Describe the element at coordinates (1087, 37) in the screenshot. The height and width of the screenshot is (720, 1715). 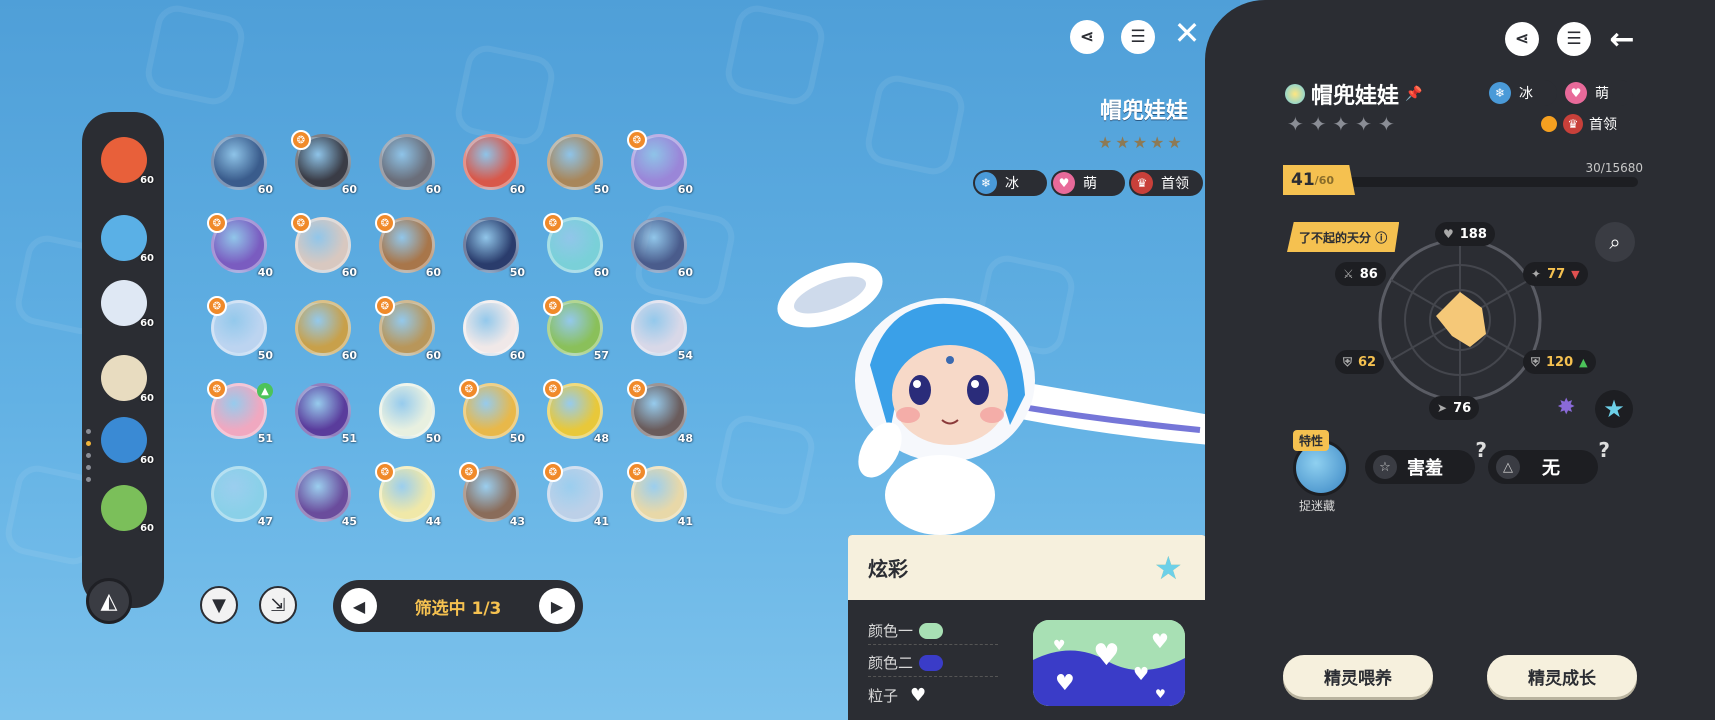
I see `share-button: ⋖` at that location.